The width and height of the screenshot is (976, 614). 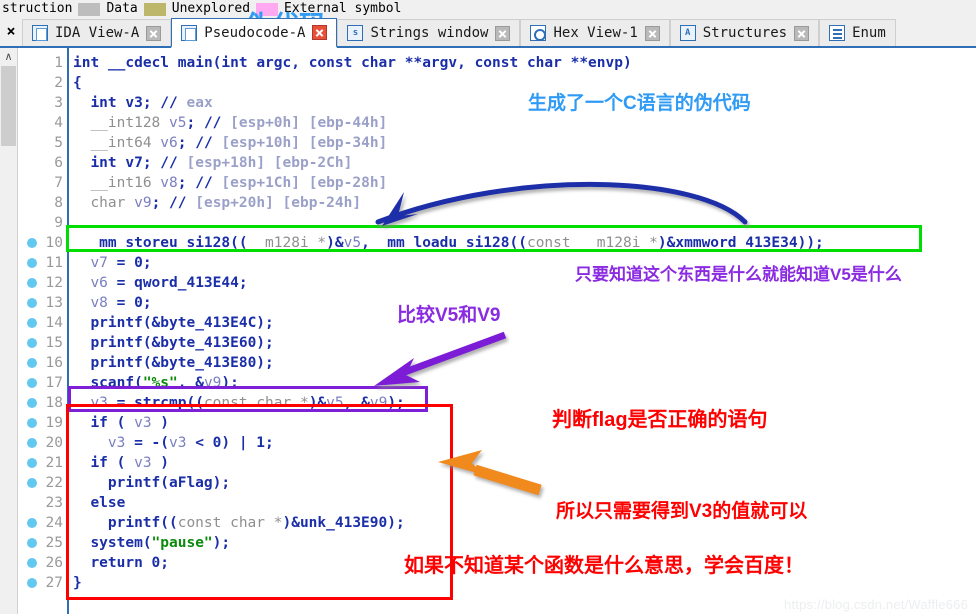 What do you see at coordinates (497, 183) in the screenshot?
I see `code-line: 7 __int16 v8; // [esp+1Ch] [ebp-28h]` at bounding box center [497, 183].